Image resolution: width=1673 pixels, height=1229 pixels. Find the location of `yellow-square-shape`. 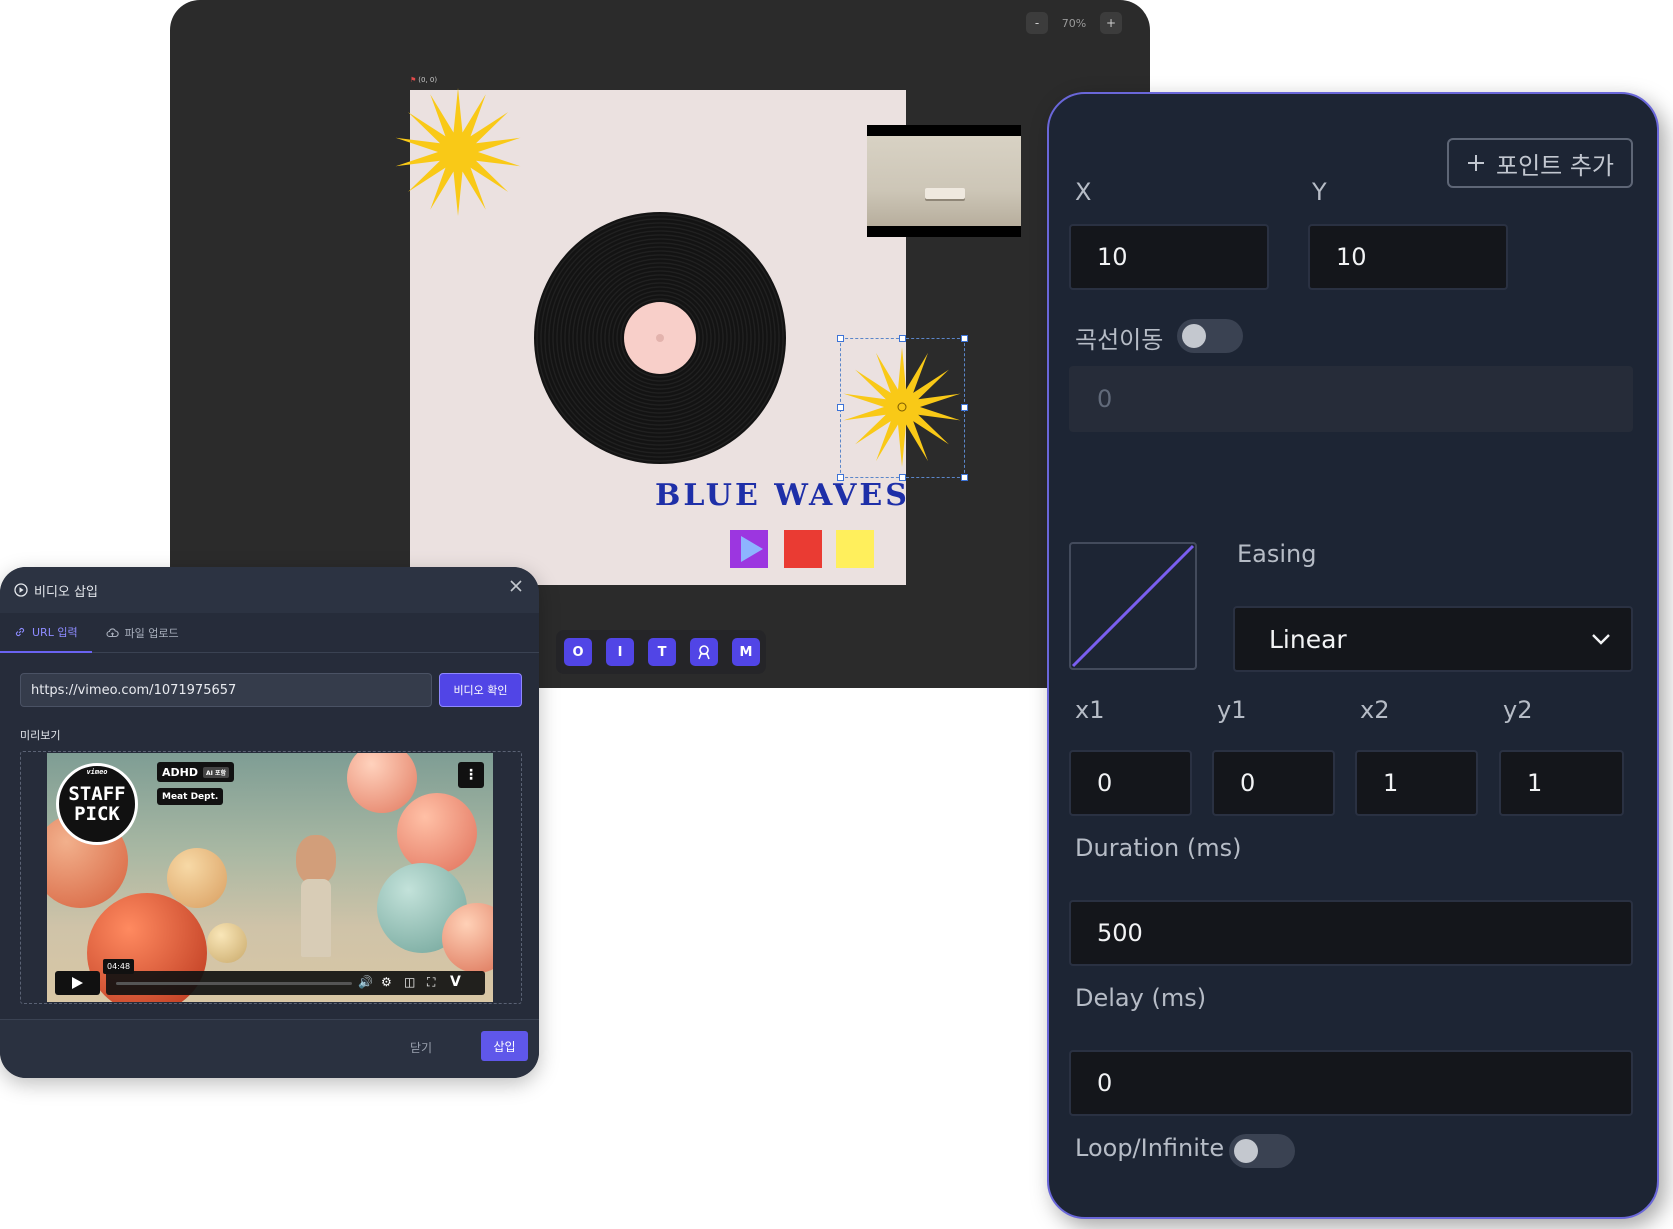

yellow-square-shape is located at coordinates (855, 549).